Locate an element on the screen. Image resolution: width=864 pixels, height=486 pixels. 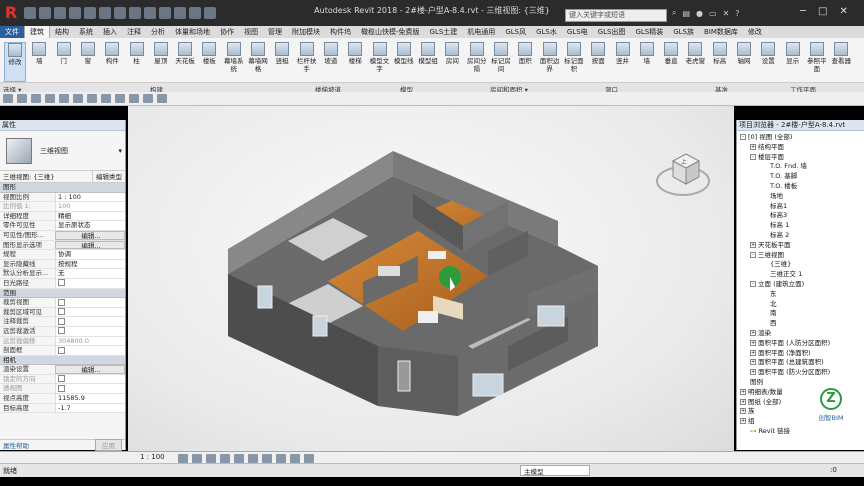
ribbon-button-28: 老虎窗 is located at coordinates (695, 53).